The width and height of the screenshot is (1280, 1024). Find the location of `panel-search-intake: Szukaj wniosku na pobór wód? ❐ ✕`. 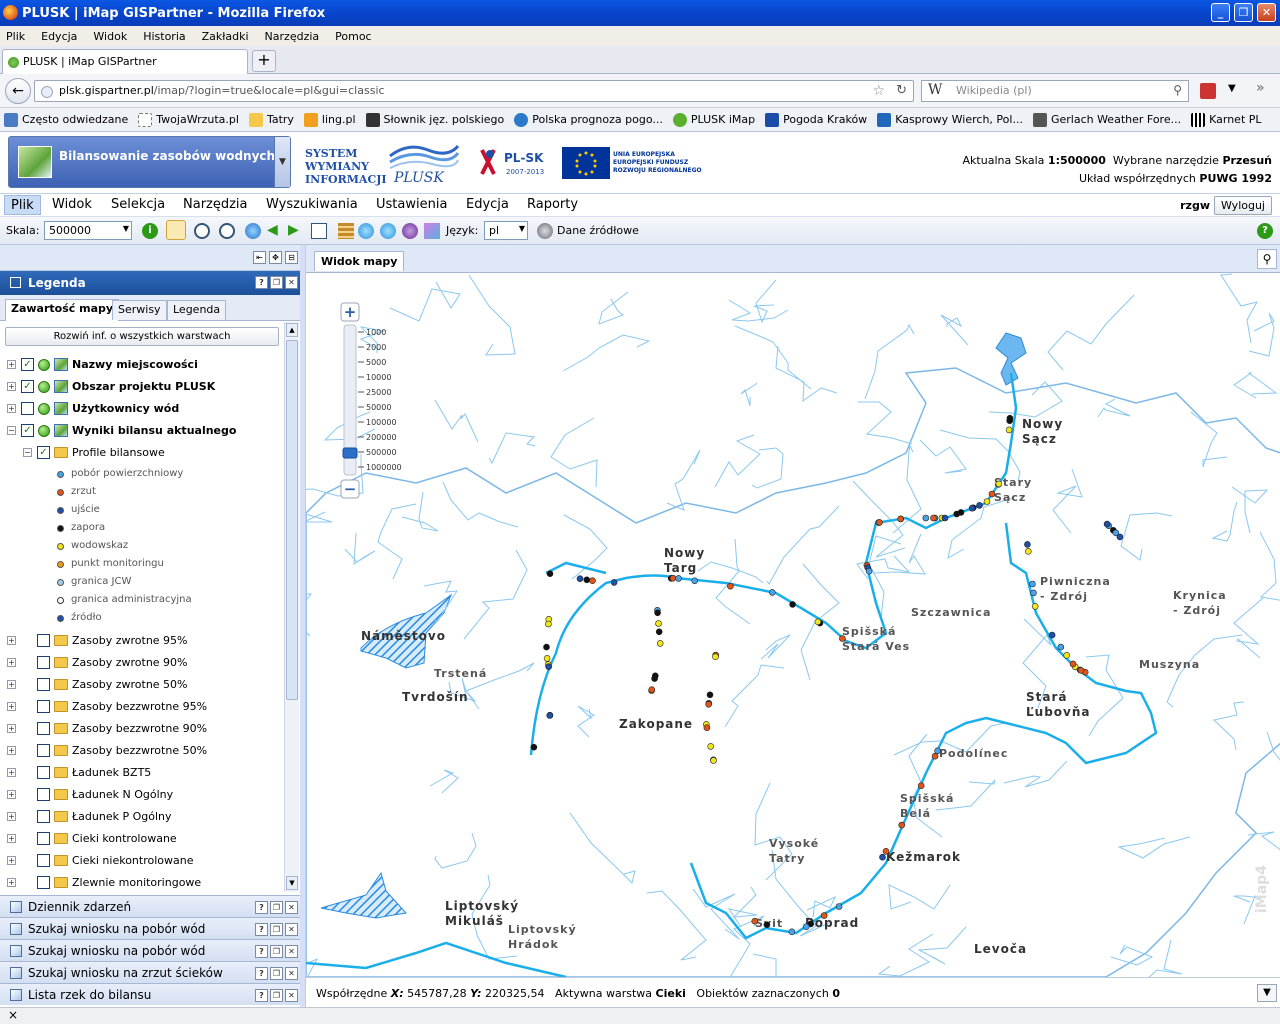

panel-search-intake: Szukaj wniosku na pobór wód? ❐ ✕ is located at coordinates (150, 928).